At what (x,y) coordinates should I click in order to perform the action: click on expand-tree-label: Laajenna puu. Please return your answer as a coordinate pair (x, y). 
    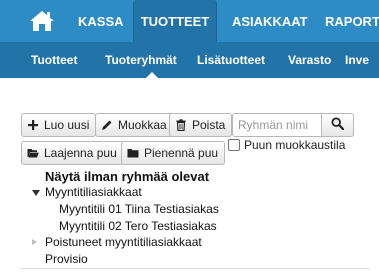
    Looking at the image, I should click on (80, 153).